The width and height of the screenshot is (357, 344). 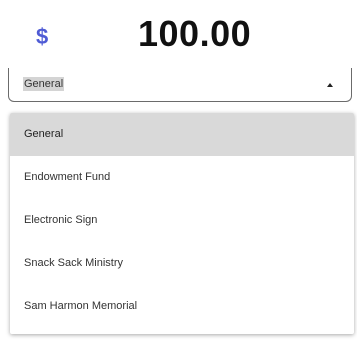 I want to click on currency-symbol: $, so click(x=42, y=36).